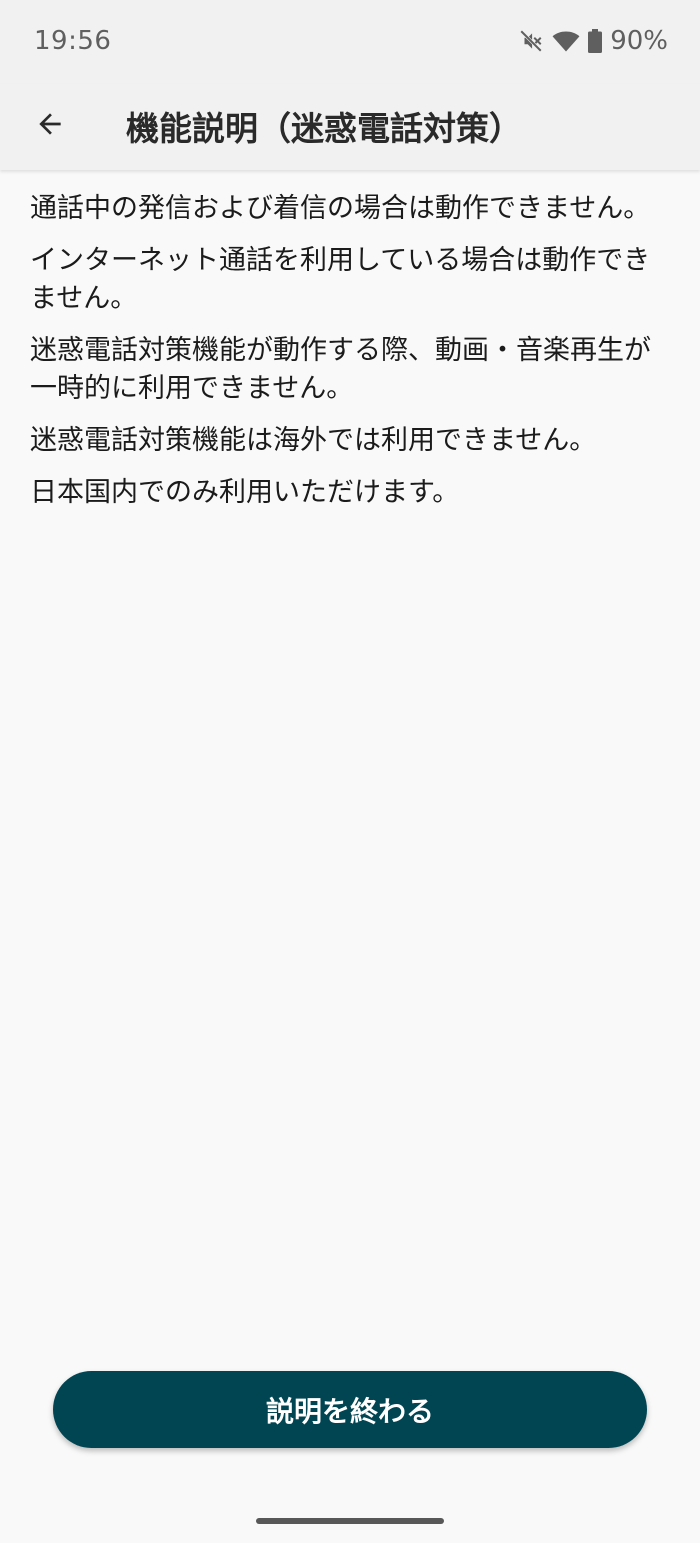  I want to click on battery-percentage: 90%, so click(639, 41).